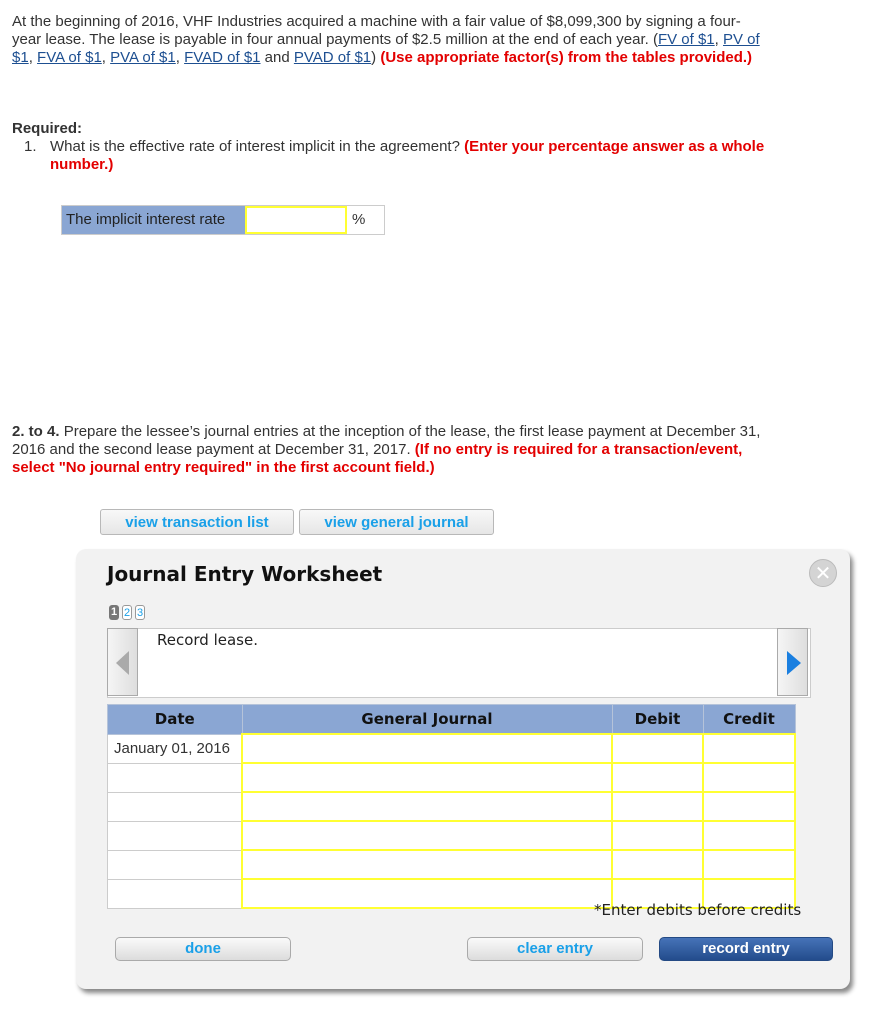  What do you see at coordinates (197, 522) in the screenshot?
I see `view-transaction-list-button: view transaction list` at bounding box center [197, 522].